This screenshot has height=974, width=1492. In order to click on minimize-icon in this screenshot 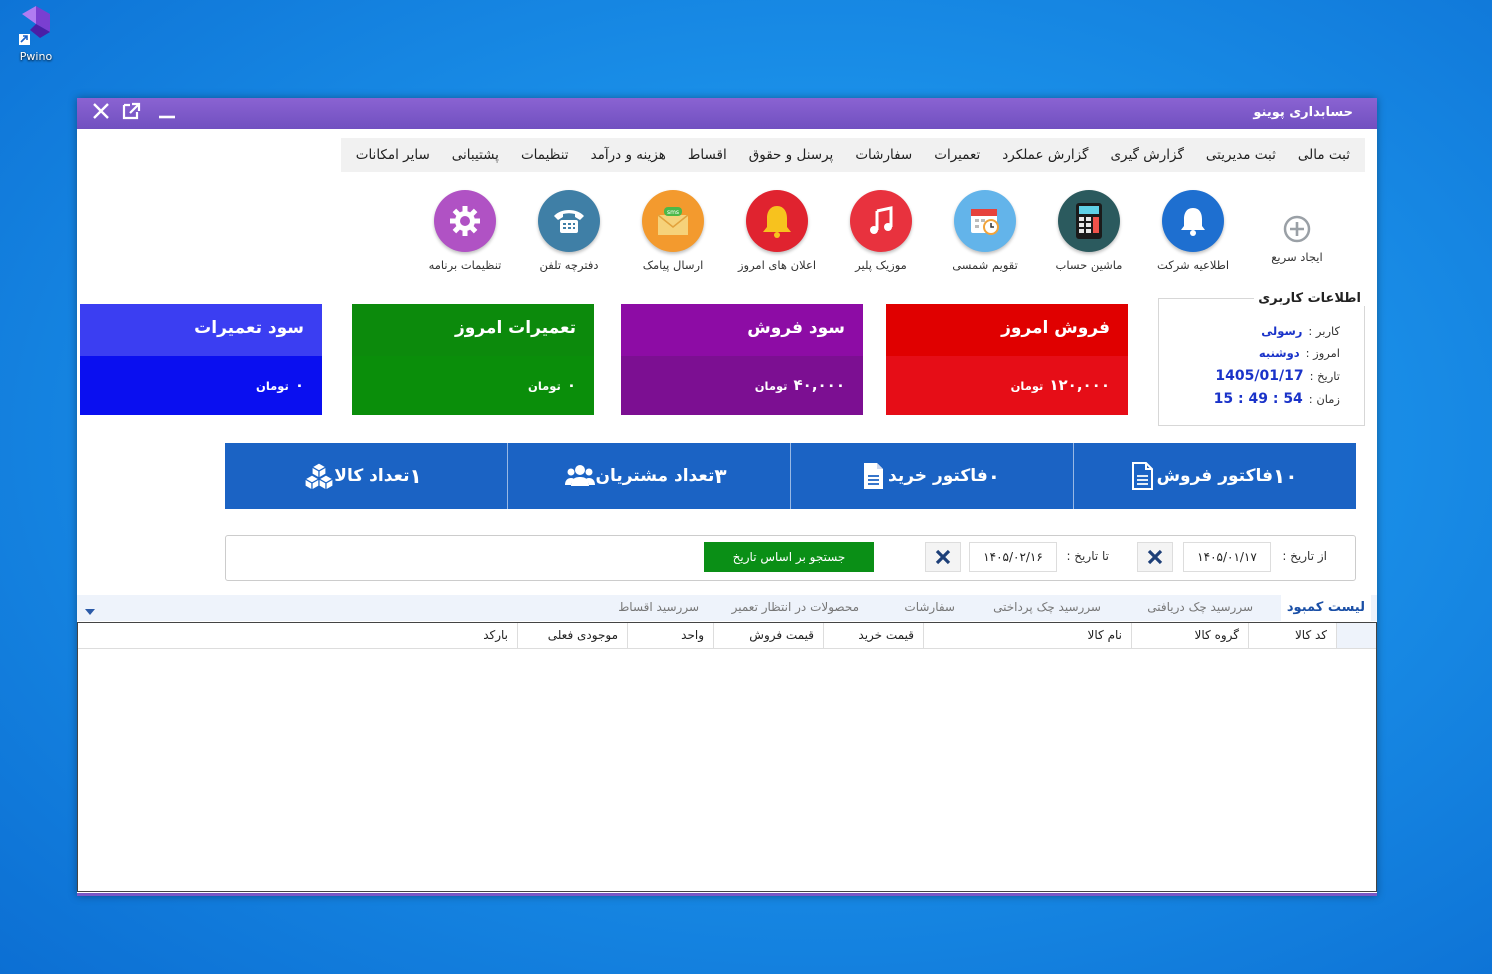, I will do `click(167, 117)`.